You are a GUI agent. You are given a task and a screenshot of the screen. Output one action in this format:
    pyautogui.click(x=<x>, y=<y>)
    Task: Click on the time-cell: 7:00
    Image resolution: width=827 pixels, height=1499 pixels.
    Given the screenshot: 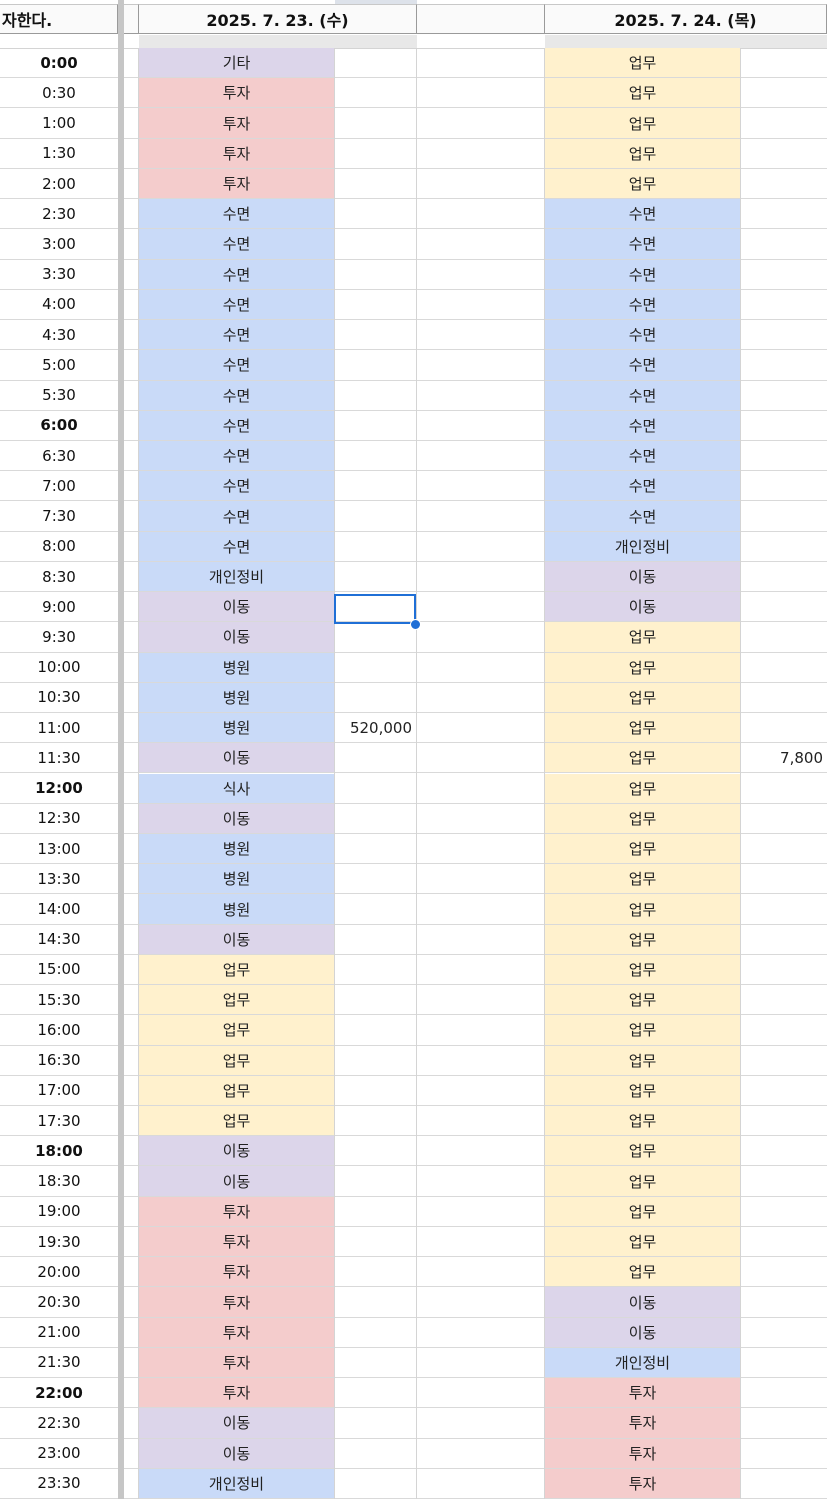 What is the action you would take?
    pyautogui.click(x=59, y=485)
    